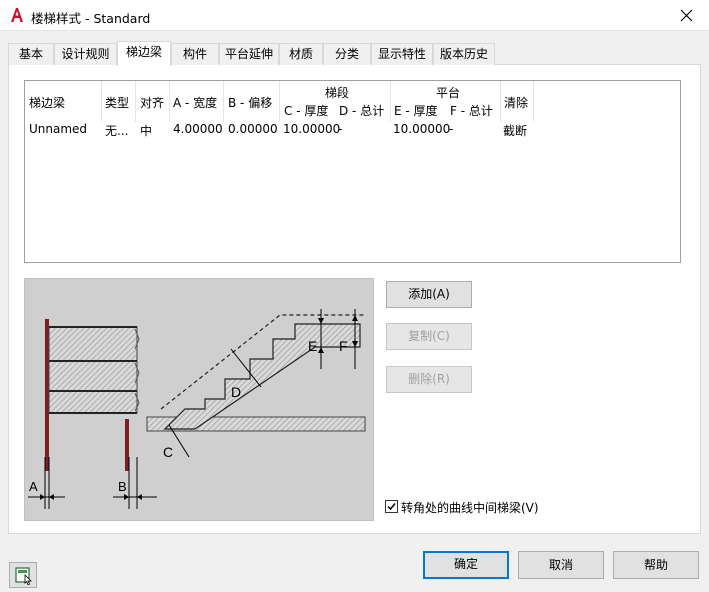 The width and height of the screenshot is (709, 592). I want to click on copy-button: 复制(C), so click(429, 336).